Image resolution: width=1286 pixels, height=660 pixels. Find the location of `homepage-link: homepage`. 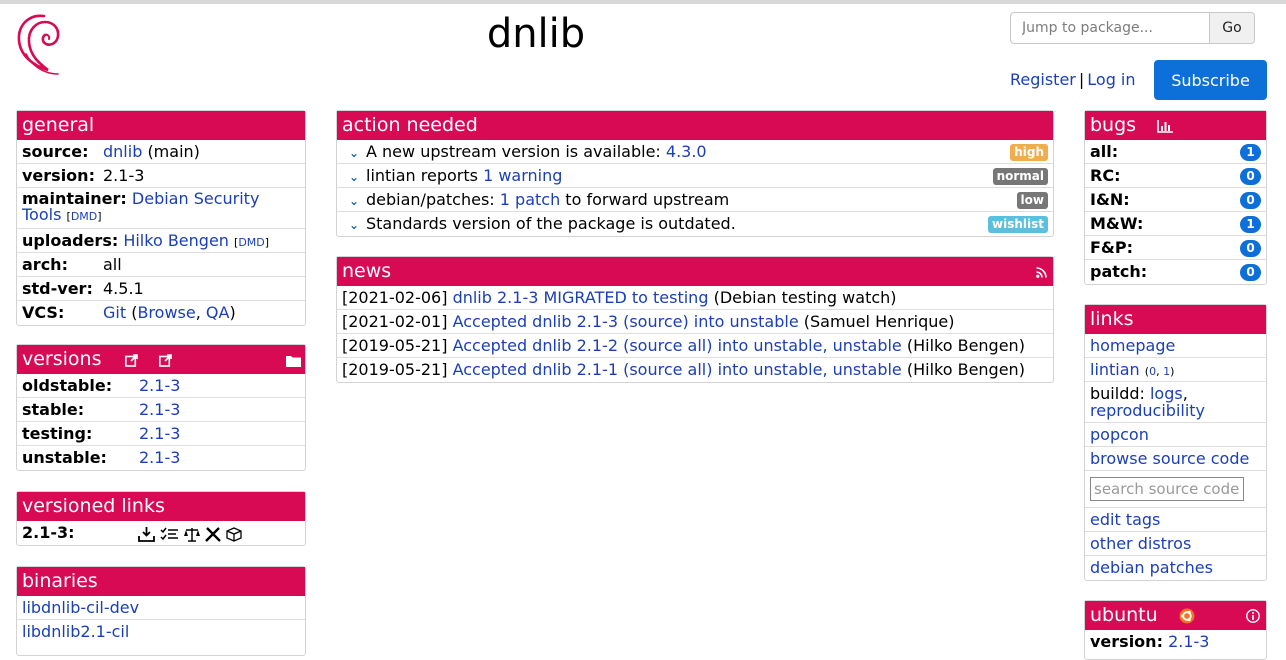

homepage-link: homepage is located at coordinates (1132, 345).